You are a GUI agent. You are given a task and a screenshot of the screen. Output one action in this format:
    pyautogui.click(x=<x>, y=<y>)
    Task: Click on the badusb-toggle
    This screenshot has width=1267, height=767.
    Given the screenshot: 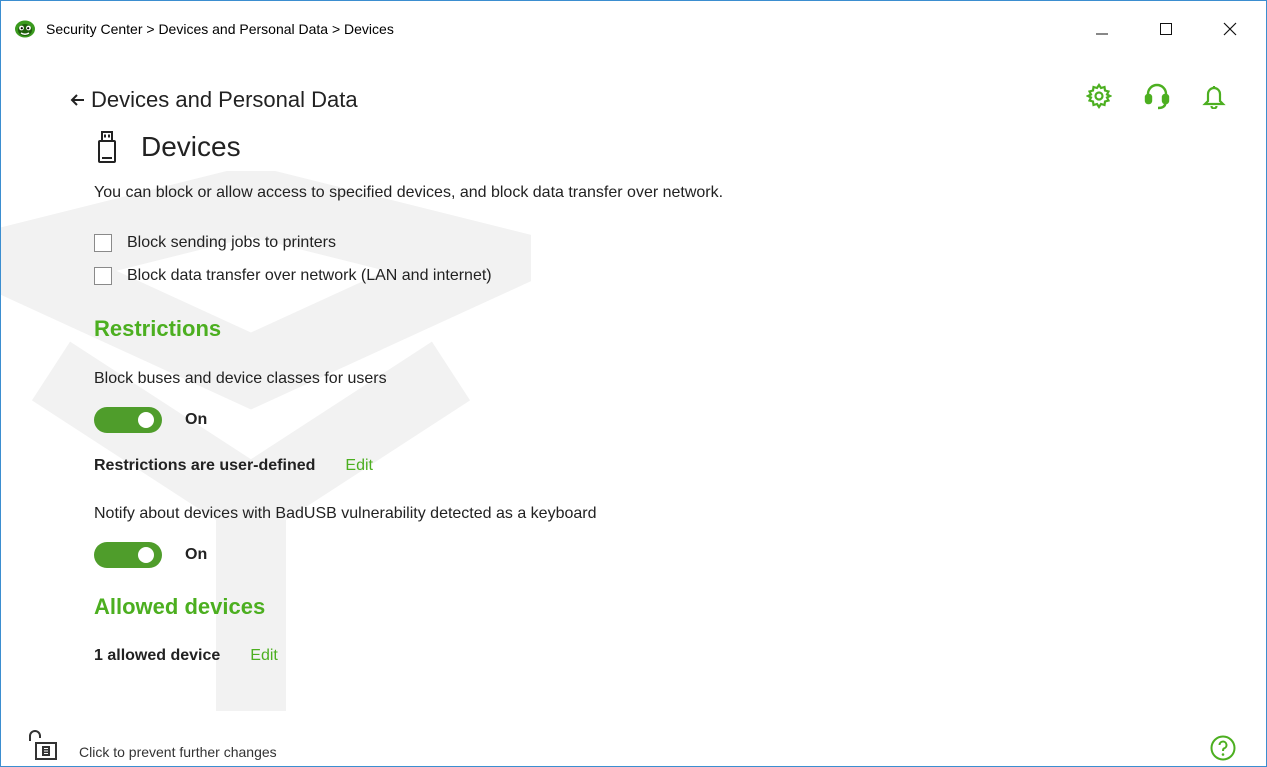 What is the action you would take?
    pyautogui.click(x=128, y=555)
    